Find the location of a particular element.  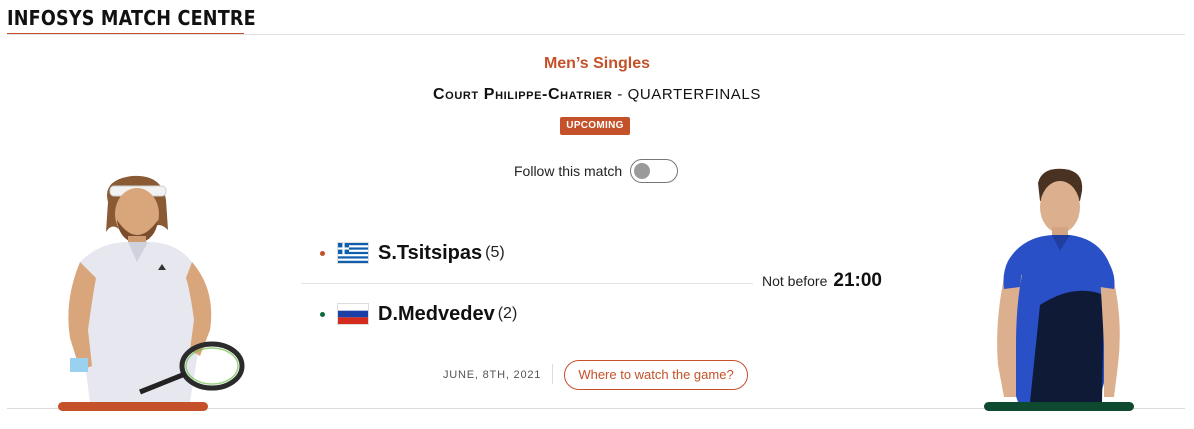

page-title: INFOSYS MATCH CENTRE is located at coordinates (131, 18).